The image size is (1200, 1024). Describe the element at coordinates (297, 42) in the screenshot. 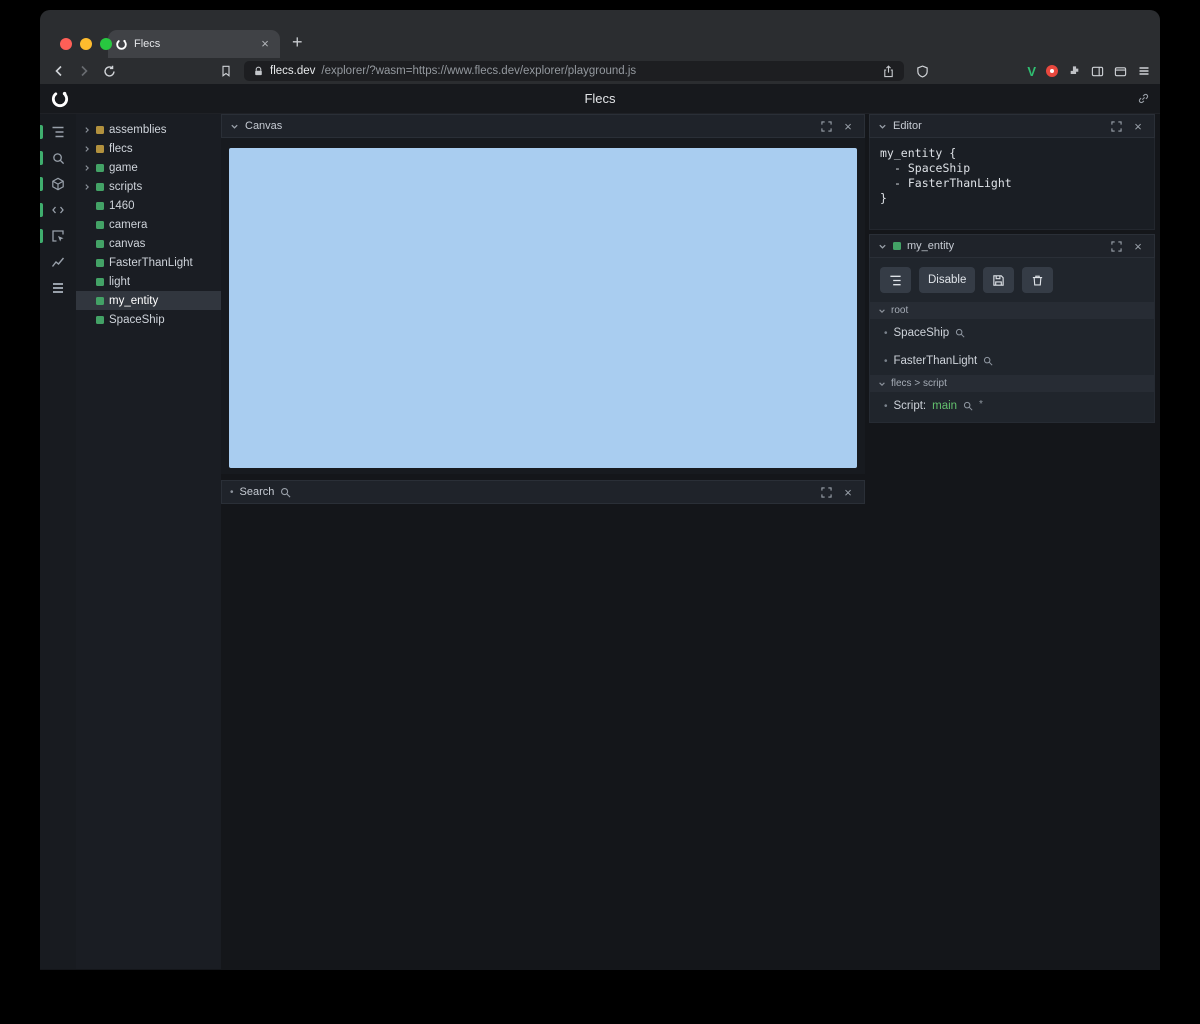

I see `new-tab-button: +` at that location.